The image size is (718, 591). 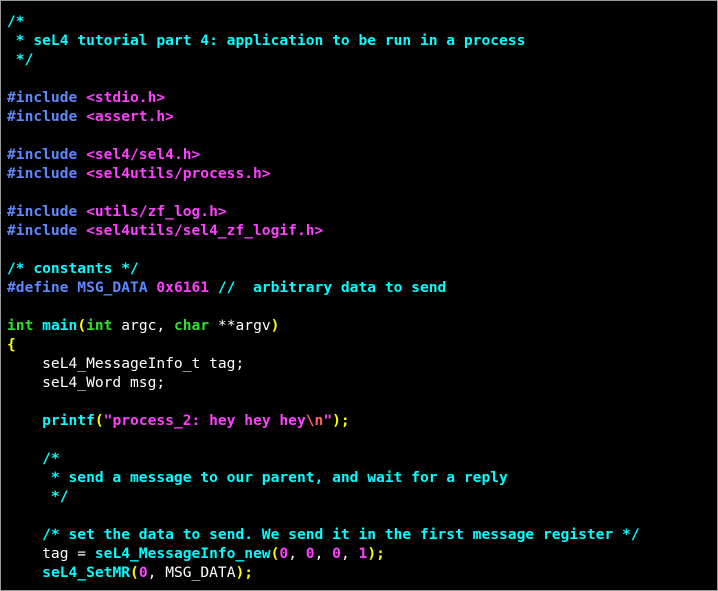 I want to click on code-line: #include <sel4utils/process.h>, so click(x=323, y=173).